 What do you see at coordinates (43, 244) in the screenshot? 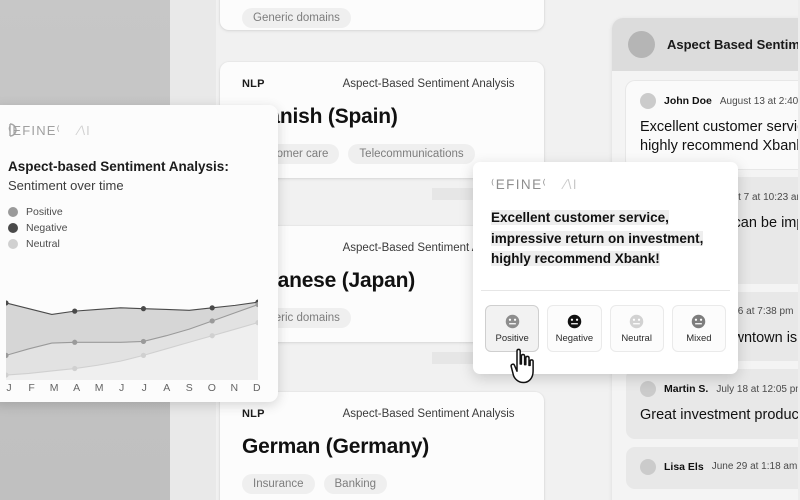
I see `legend-label: Neutral` at bounding box center [43, 244].